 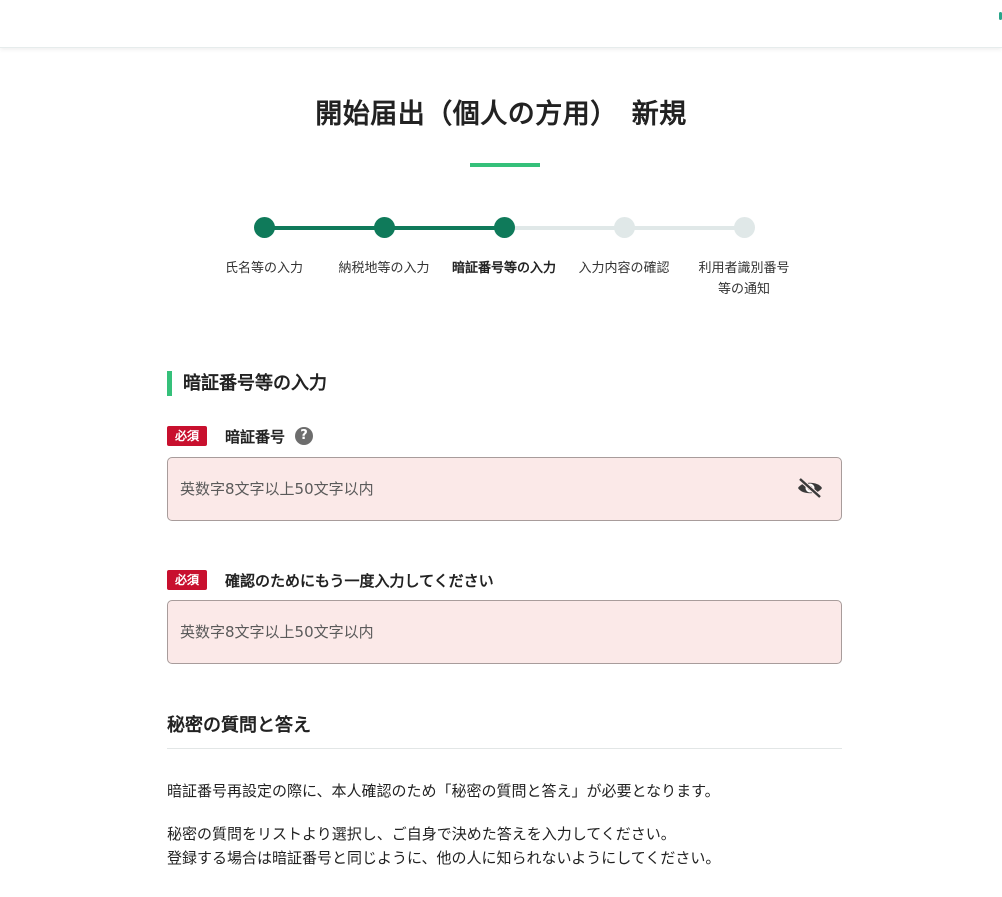 What do you see at coordinates (505, 165) in the screenshot?
I see `title-underline` at bounding box center [505, 165].